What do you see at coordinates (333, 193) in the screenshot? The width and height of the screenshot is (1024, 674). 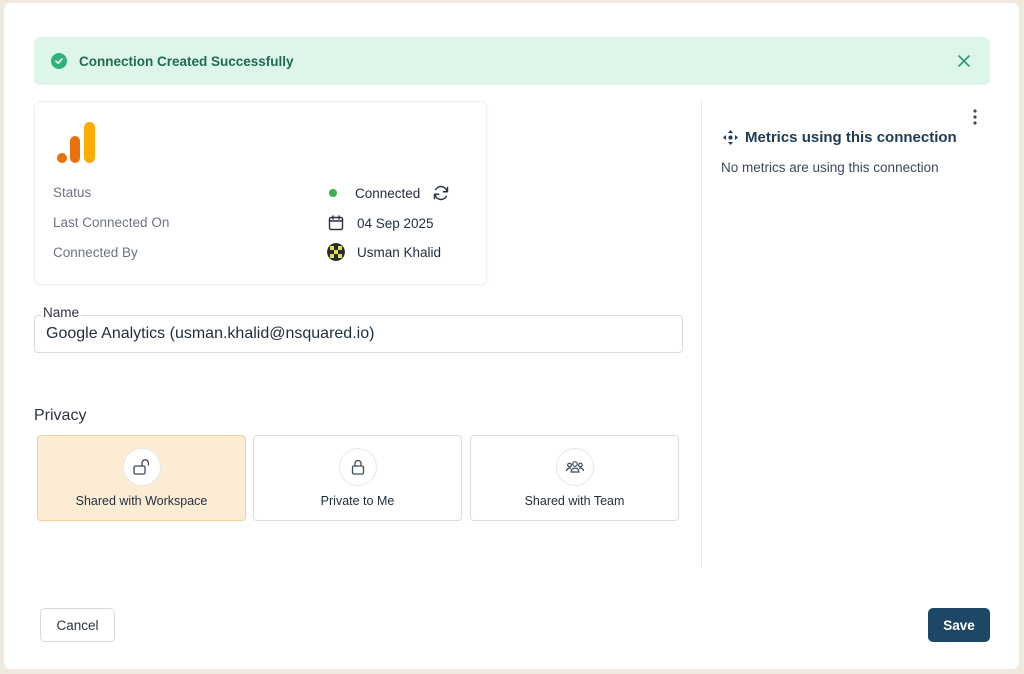 I see `status-dot-icon` at bounding box center [333, 193].